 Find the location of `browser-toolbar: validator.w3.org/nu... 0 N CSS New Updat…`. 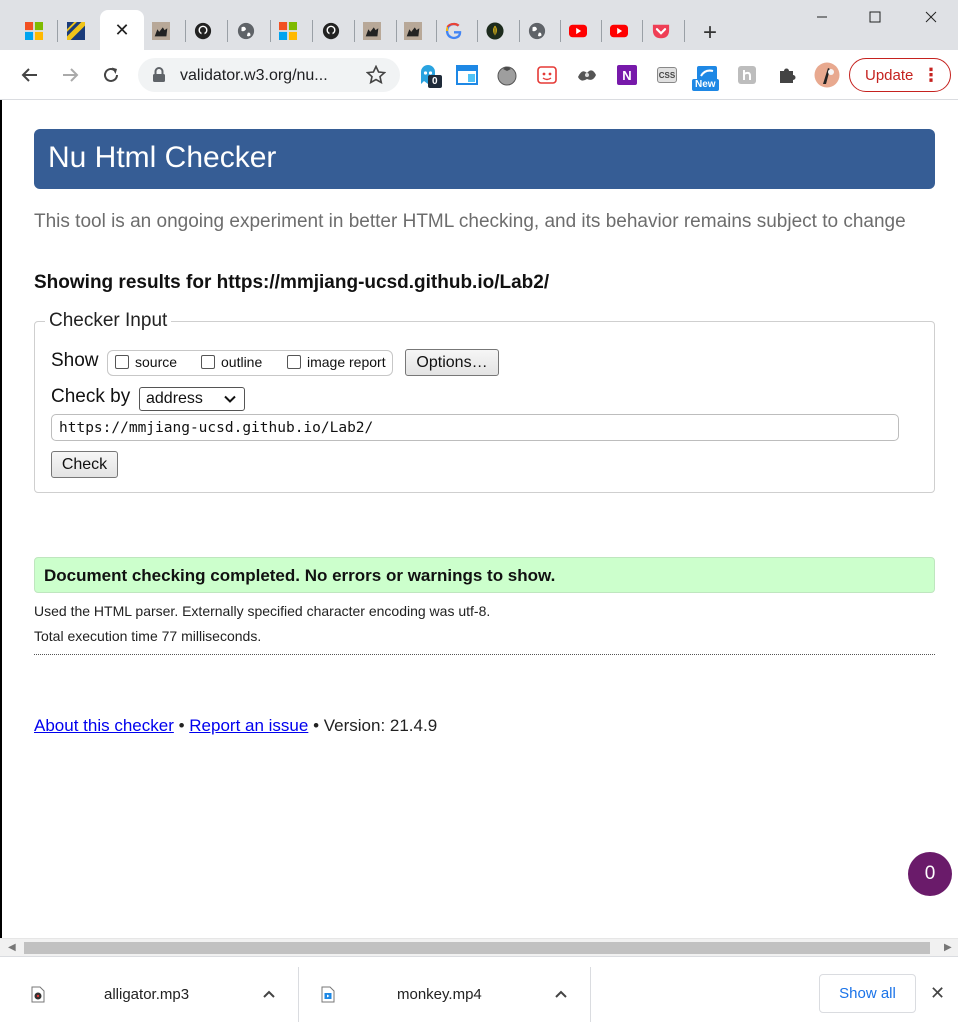

browser-toolbar: validator.w3.org/nu... 0 N CSS New Updat… is located at coordinates (479, 75).